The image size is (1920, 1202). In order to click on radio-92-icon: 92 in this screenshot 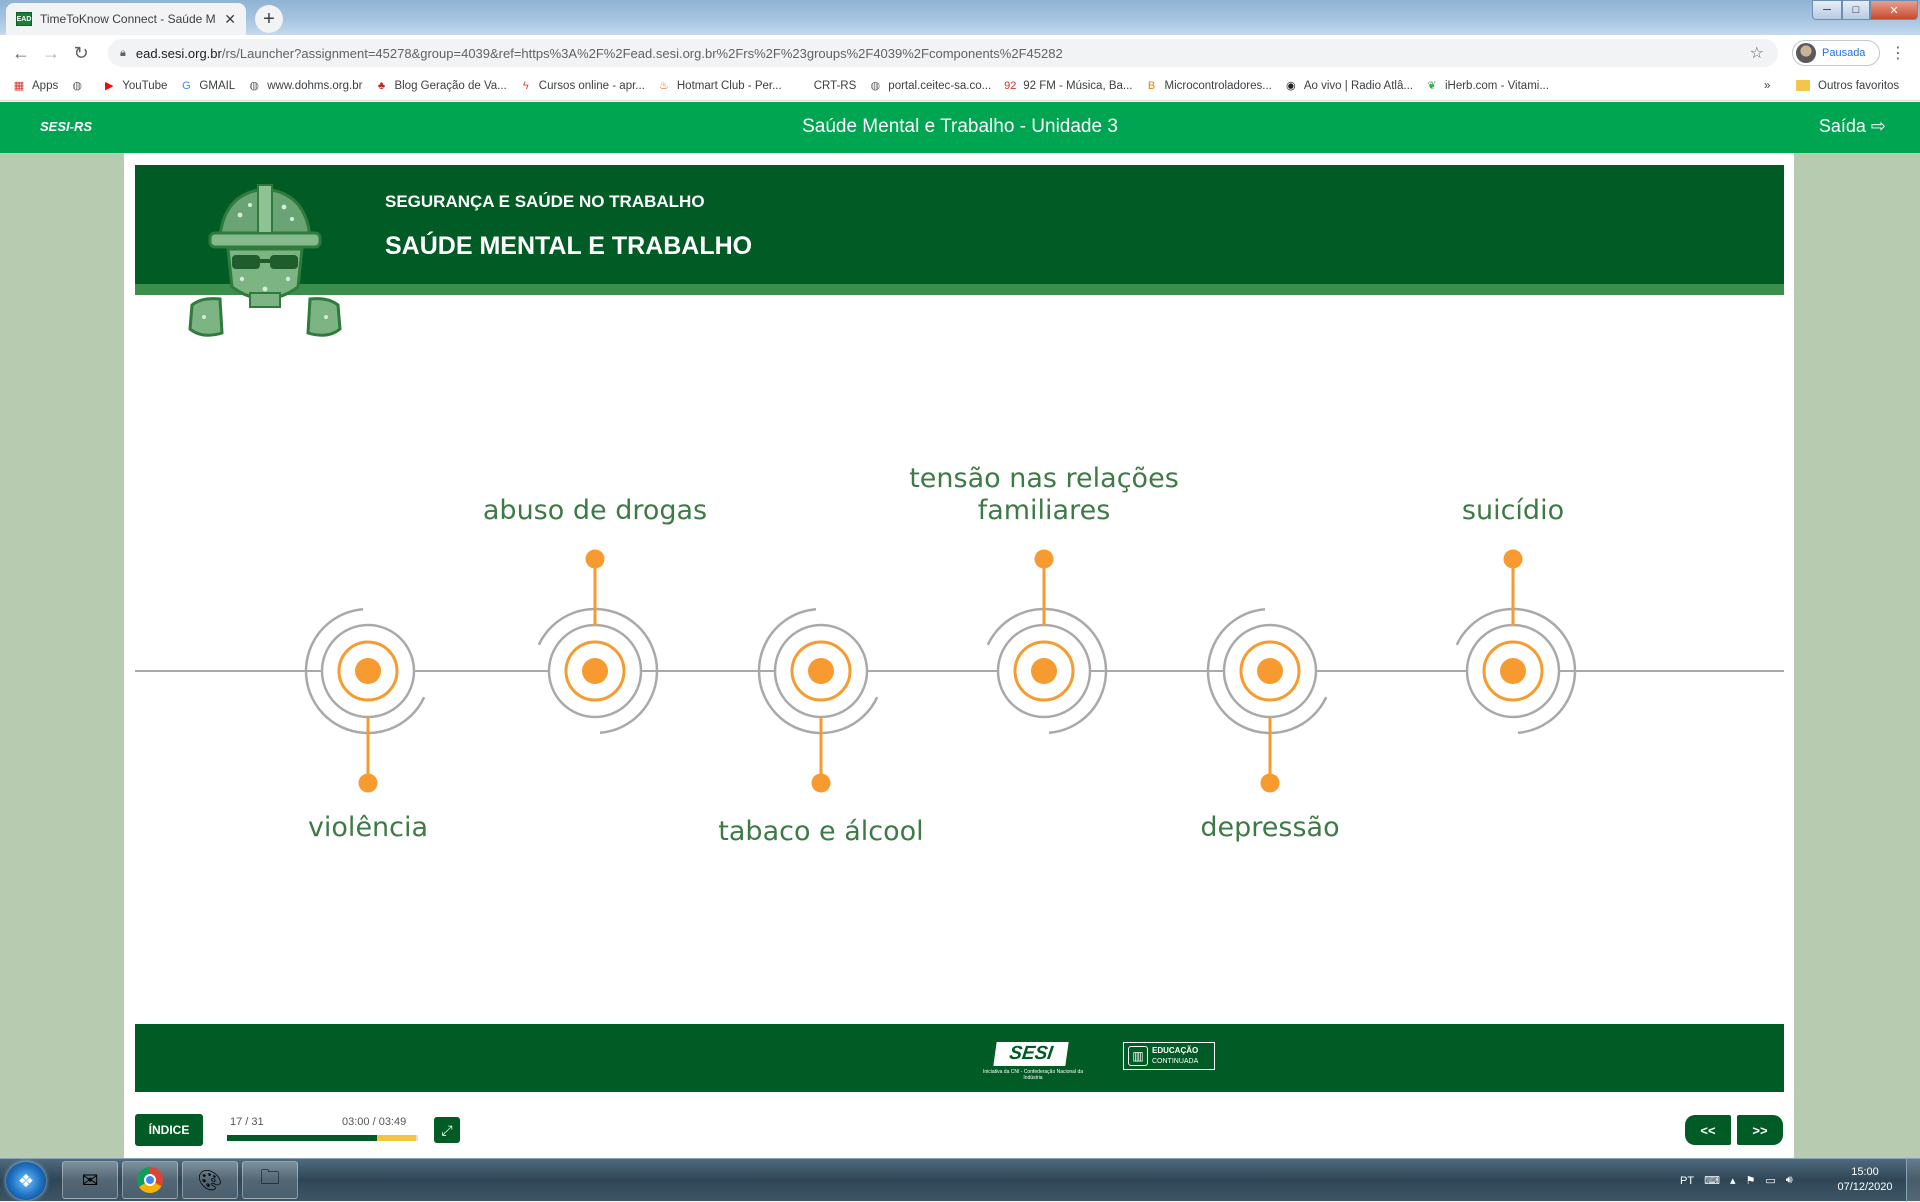, I will do `click(1010, 85)`.